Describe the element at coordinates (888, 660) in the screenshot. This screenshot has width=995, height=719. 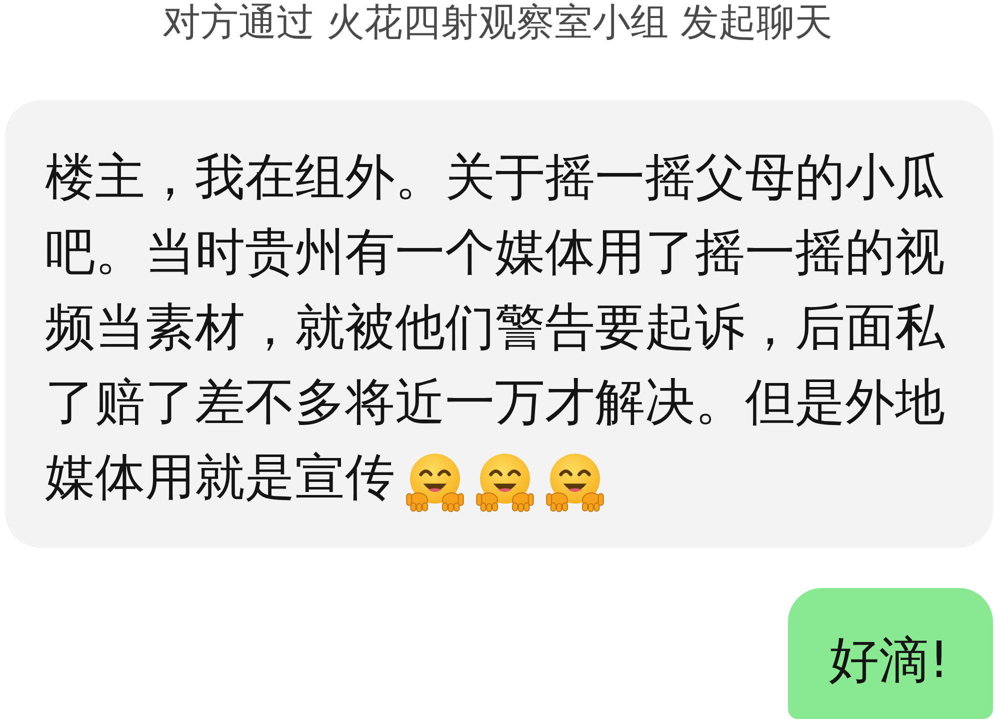
I see `message-text-line: 好滴!` at that location.